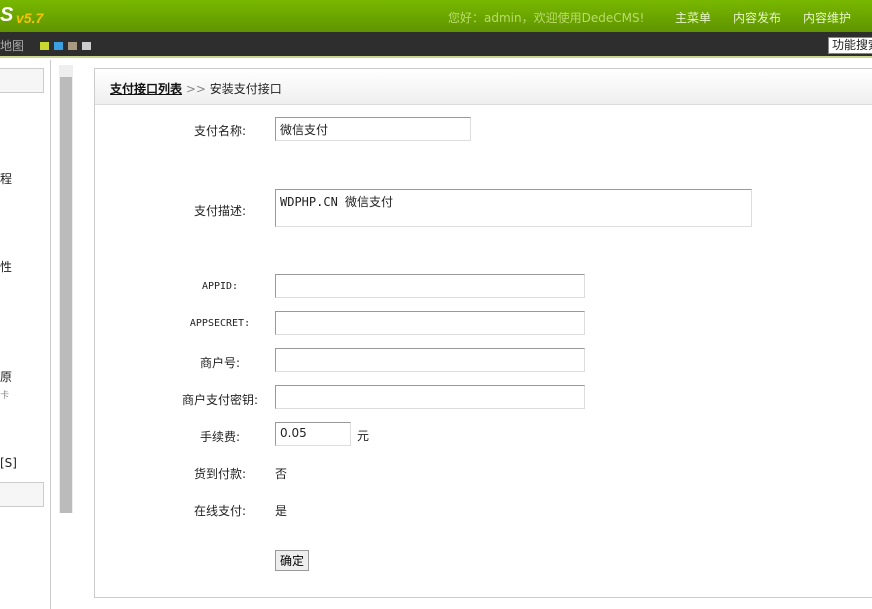 The image size is (872, 609). Describe the element at coordinates (58, 46) in the screenshot. I see `skin-blue-icon` at that location.